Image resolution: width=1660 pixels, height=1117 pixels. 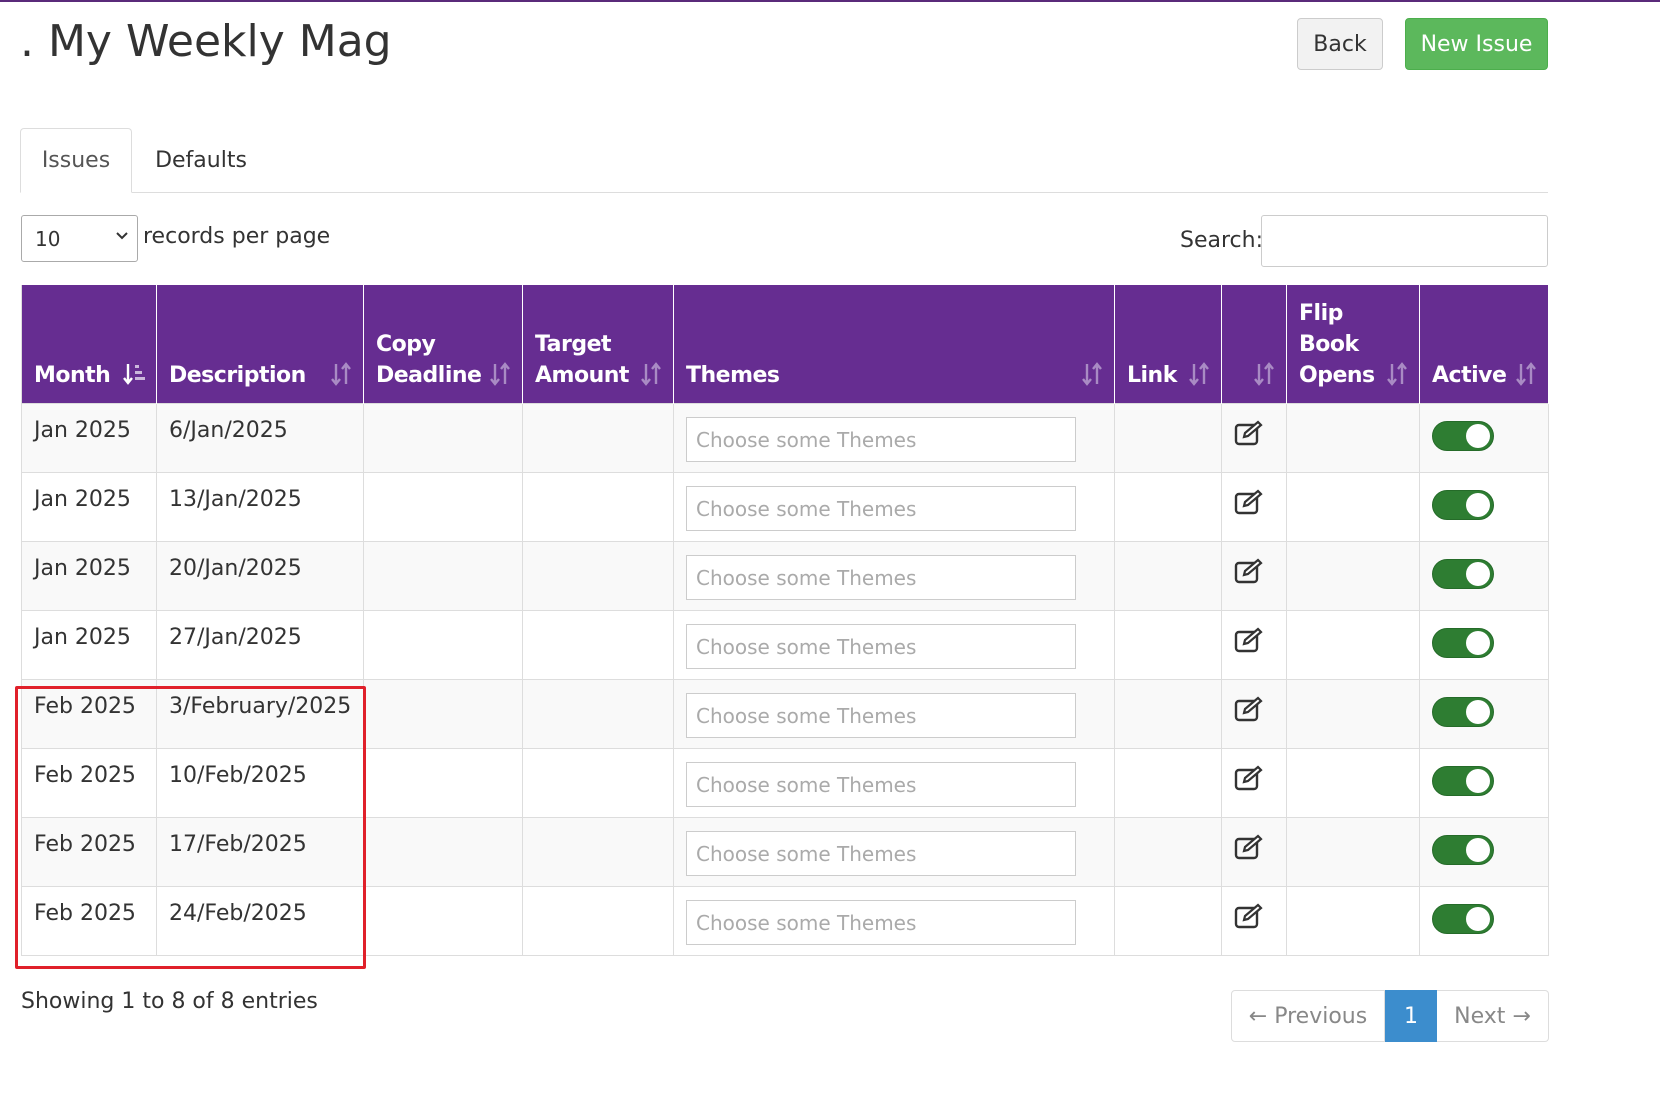 I want to click on search-input, so click(x=1404, y=241).